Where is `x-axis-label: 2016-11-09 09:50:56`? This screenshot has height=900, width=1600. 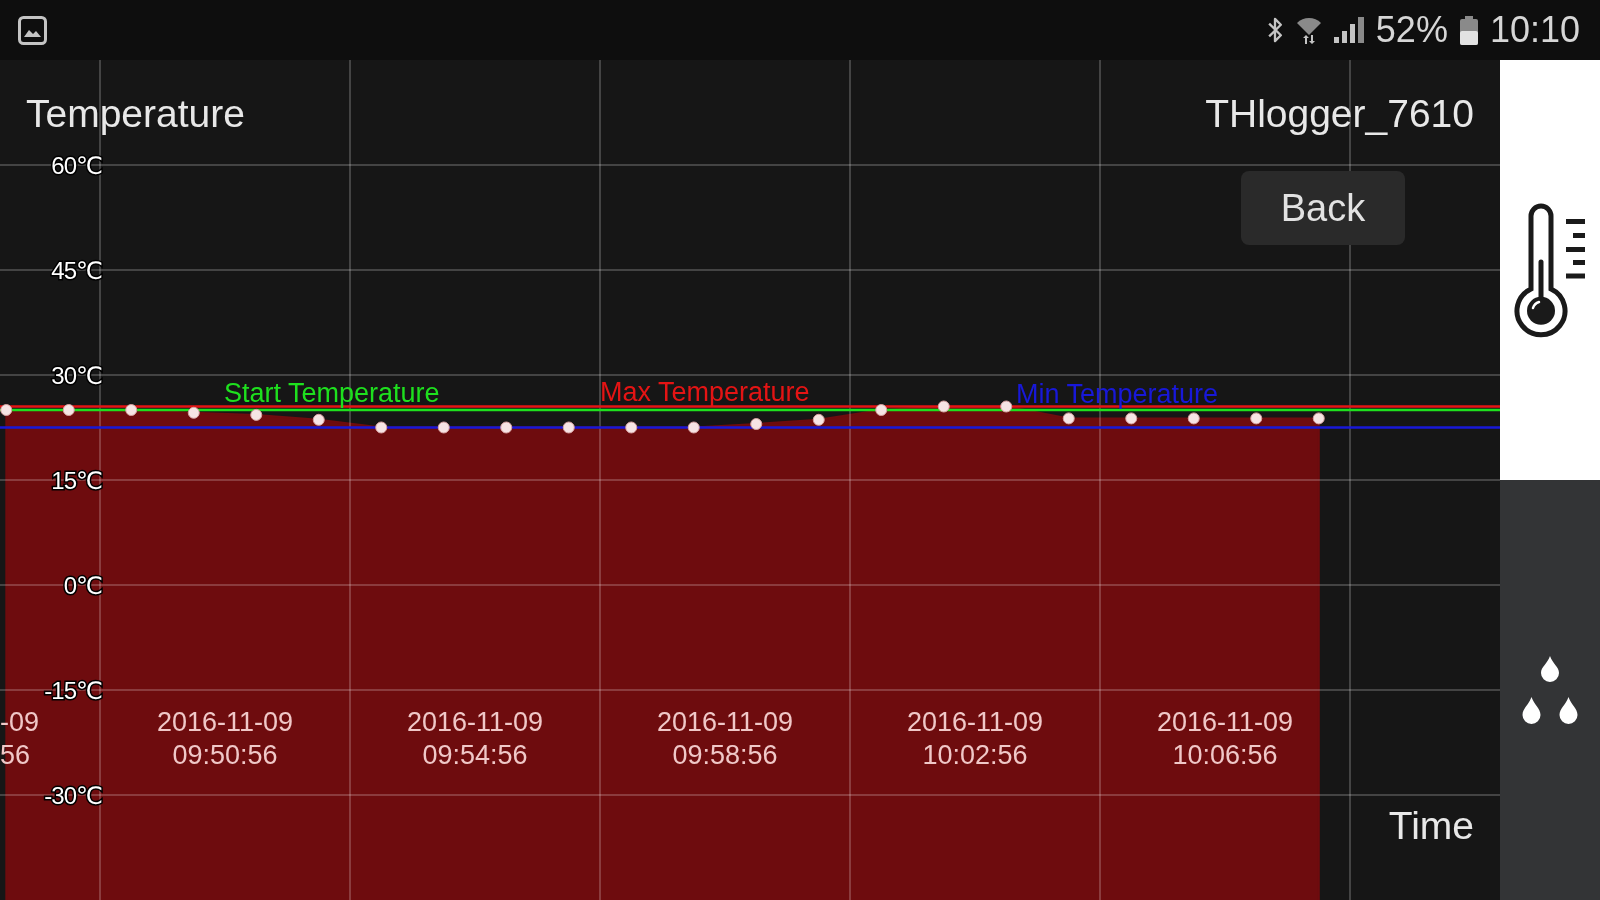
x-axis-label: 2016-11-09 09:50:56 is located at coordinates (225, 738).